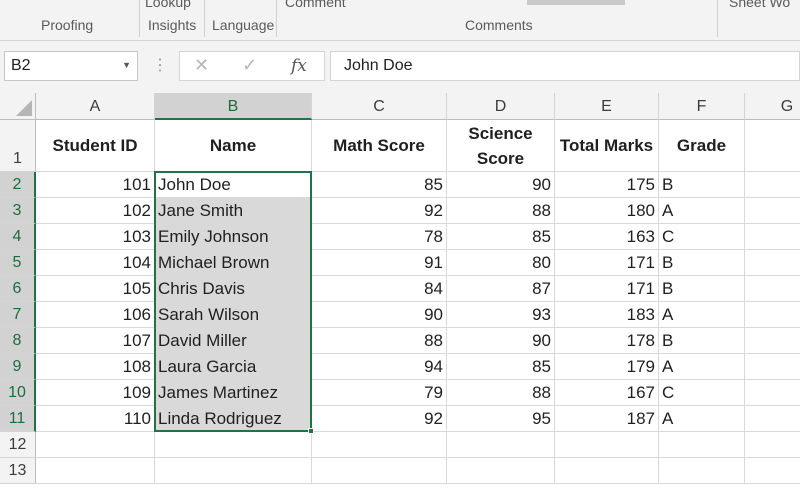 The width and height of the screenshot is (800, 494). Describe the element at coordinates (160, 65) in the screenshot. I see `more-options-icon: ⋮` at that location.